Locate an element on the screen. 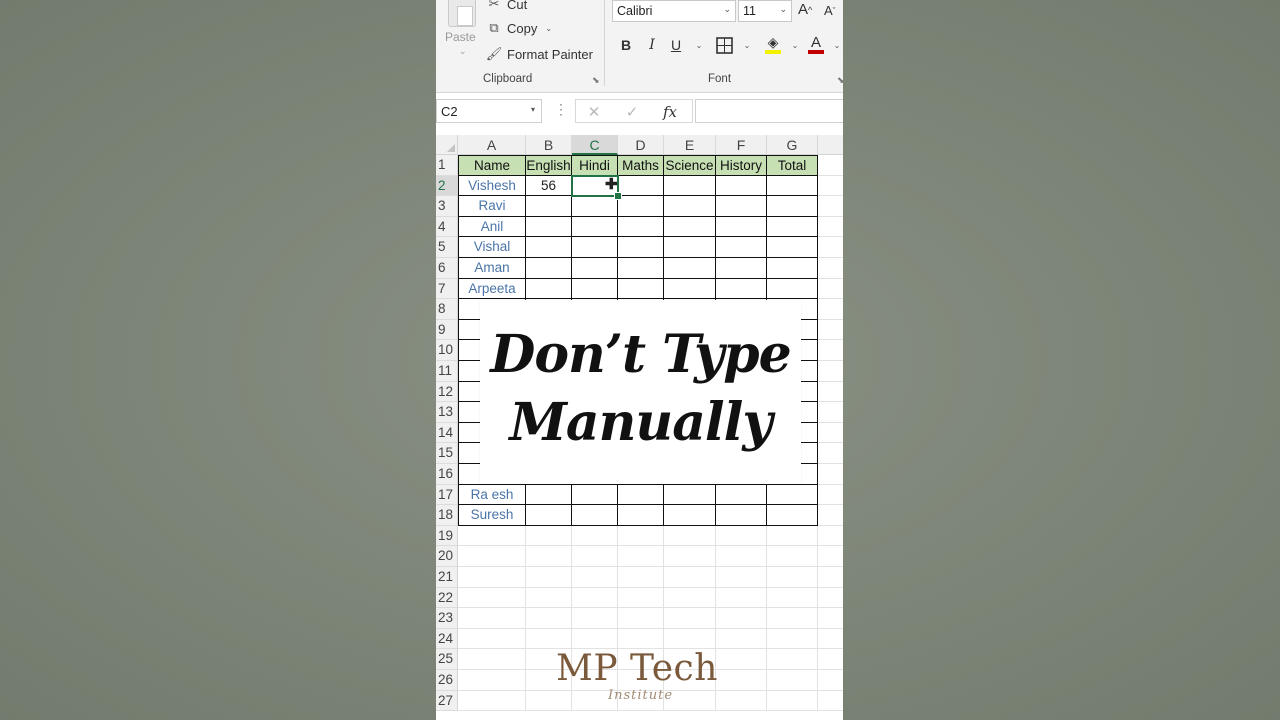 The image size is (1280, 720). font-name-select: Calibri ⌄ is located at coordinates (674, 11).